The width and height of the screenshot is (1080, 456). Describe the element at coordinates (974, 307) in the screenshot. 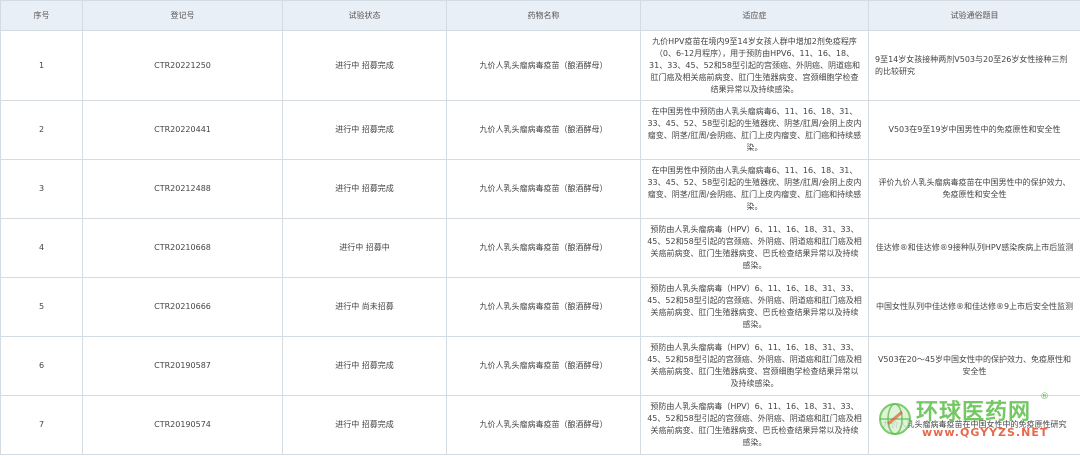

I see `cell-title: 中国女性队列中佳达修®和佳达修®9上市后安全性监测` at that location.